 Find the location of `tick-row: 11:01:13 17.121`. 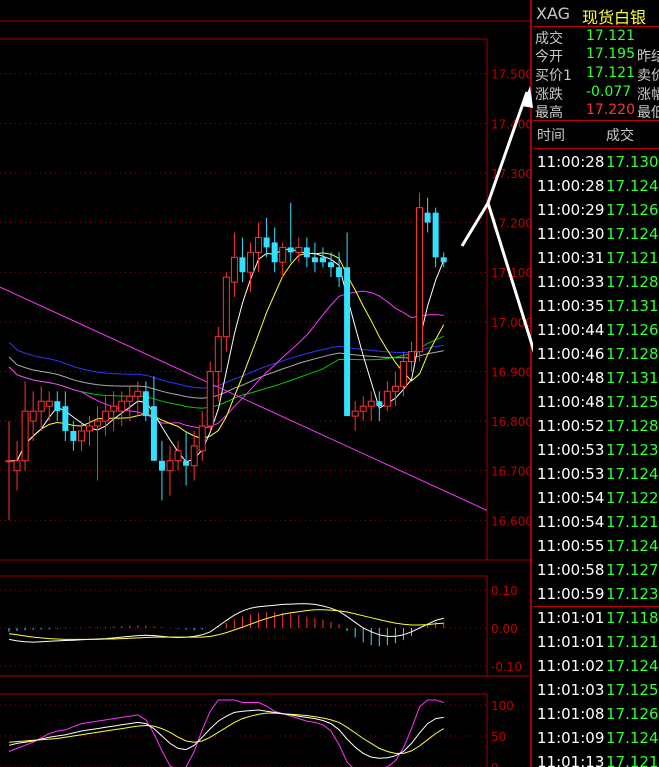

tick-row: 11:01:13 17.121 is located at coordinates (596, 758).